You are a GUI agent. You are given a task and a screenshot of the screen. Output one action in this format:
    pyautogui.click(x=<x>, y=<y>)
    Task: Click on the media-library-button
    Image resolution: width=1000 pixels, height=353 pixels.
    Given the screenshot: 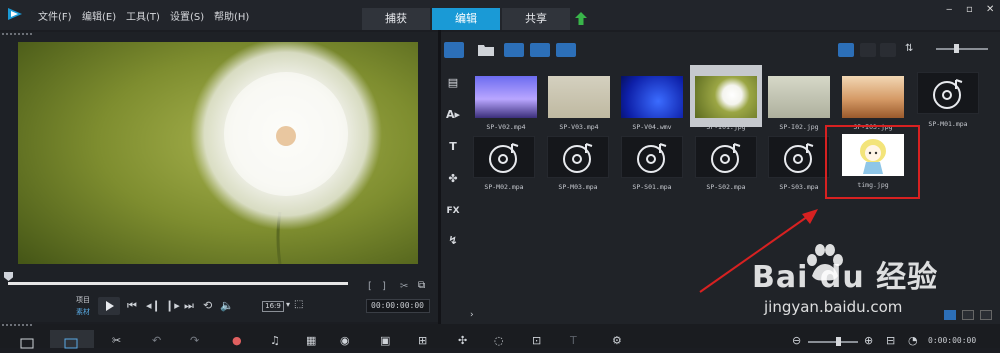 What is the action you would take?
    pyautogui.click(x=454, y=50)
    